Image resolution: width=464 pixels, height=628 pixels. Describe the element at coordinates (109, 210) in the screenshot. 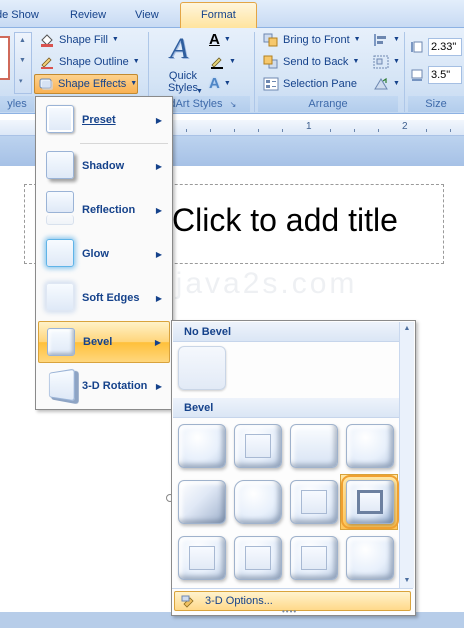

I see `menu-item-label: Reflection` at that location.